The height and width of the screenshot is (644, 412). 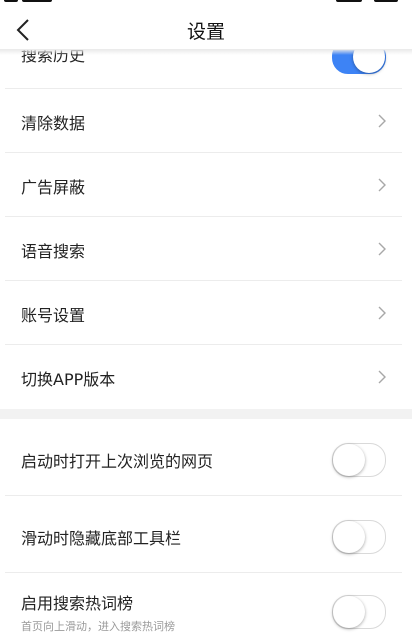 I want to click on battery-icon, so click(x=386, y=1).